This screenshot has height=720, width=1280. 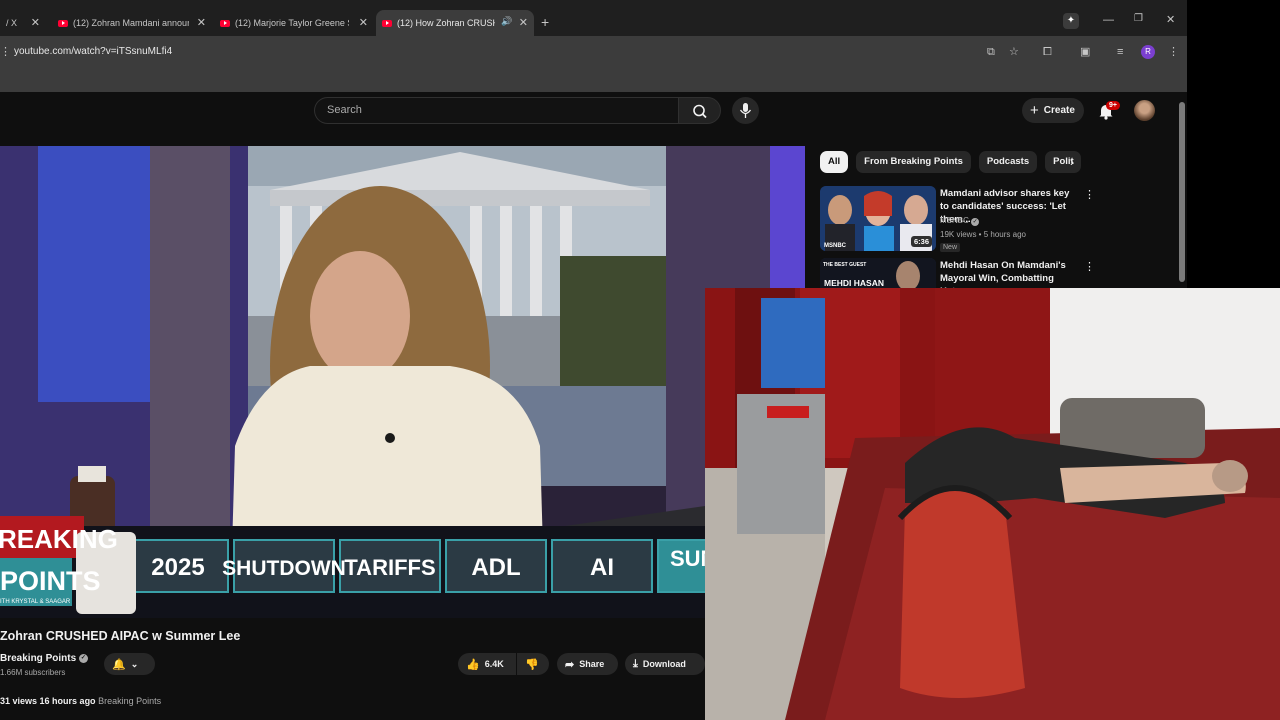 I want to click on view-count: 31 views, so click(x=19, y=701).